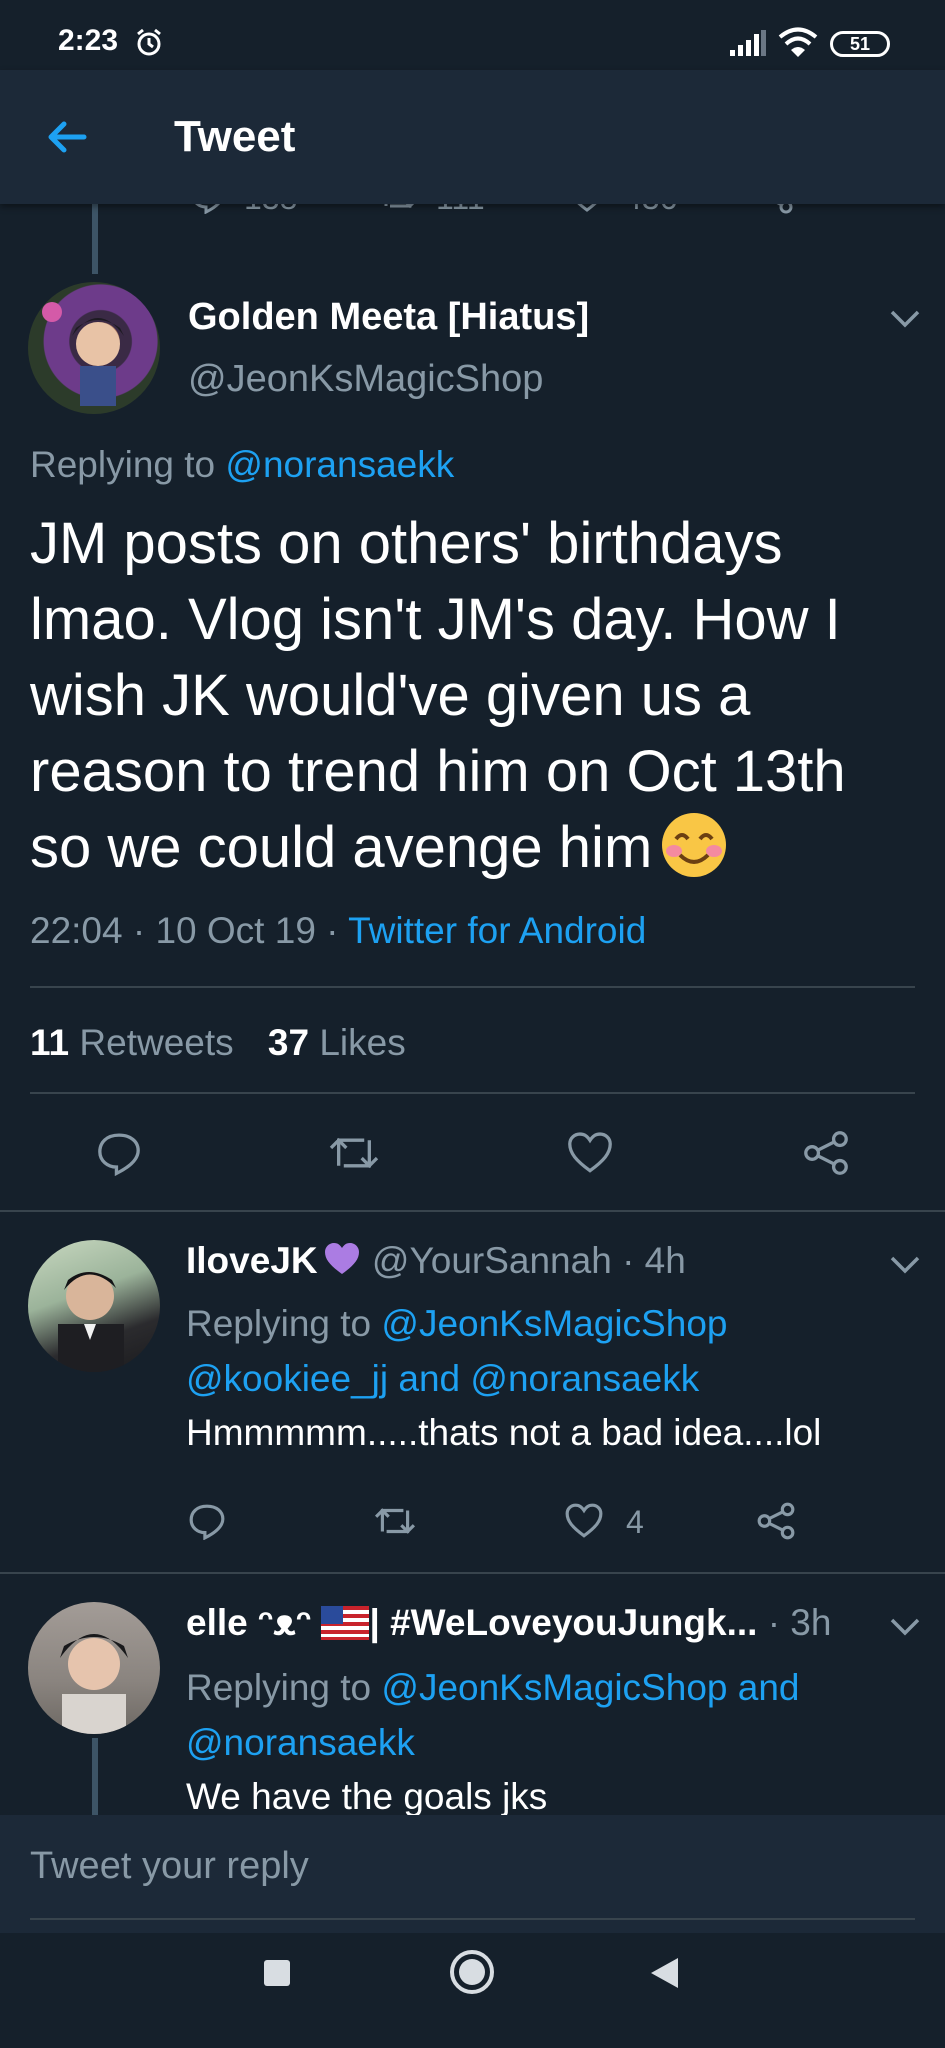 The width and height of the screenshot is (945, 2048). Describe the element at coordinates (472, 1874) in the screenshot. I see `reply-composer: Tweet your reply` at that location.